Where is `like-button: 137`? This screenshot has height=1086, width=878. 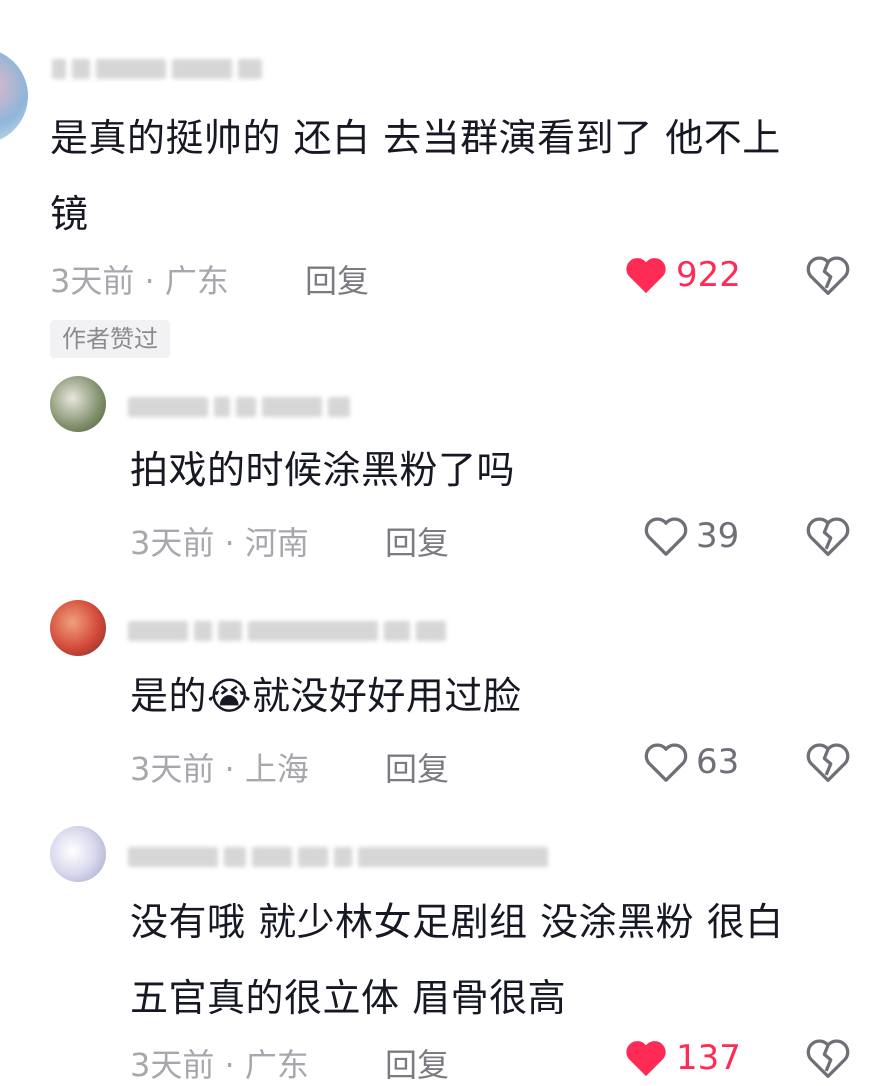 like-button: 137 is located at coordinates (682, 1058).